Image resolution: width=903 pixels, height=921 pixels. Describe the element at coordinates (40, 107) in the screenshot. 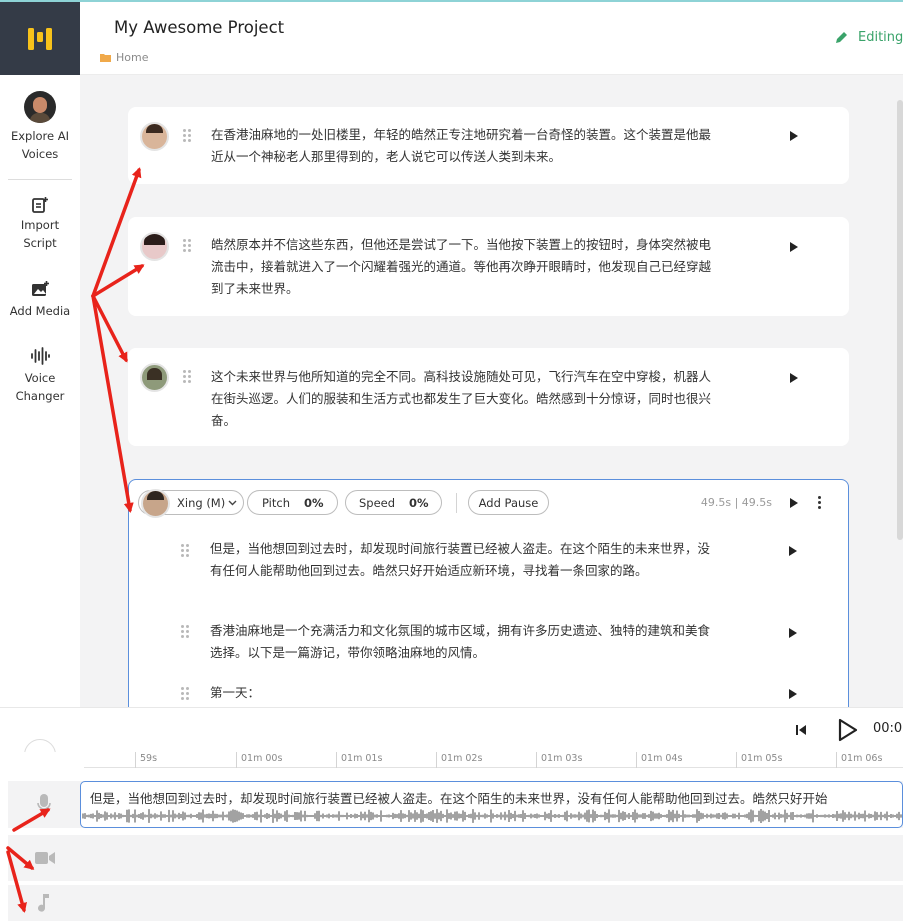

I see `avatar-icon` at that location.